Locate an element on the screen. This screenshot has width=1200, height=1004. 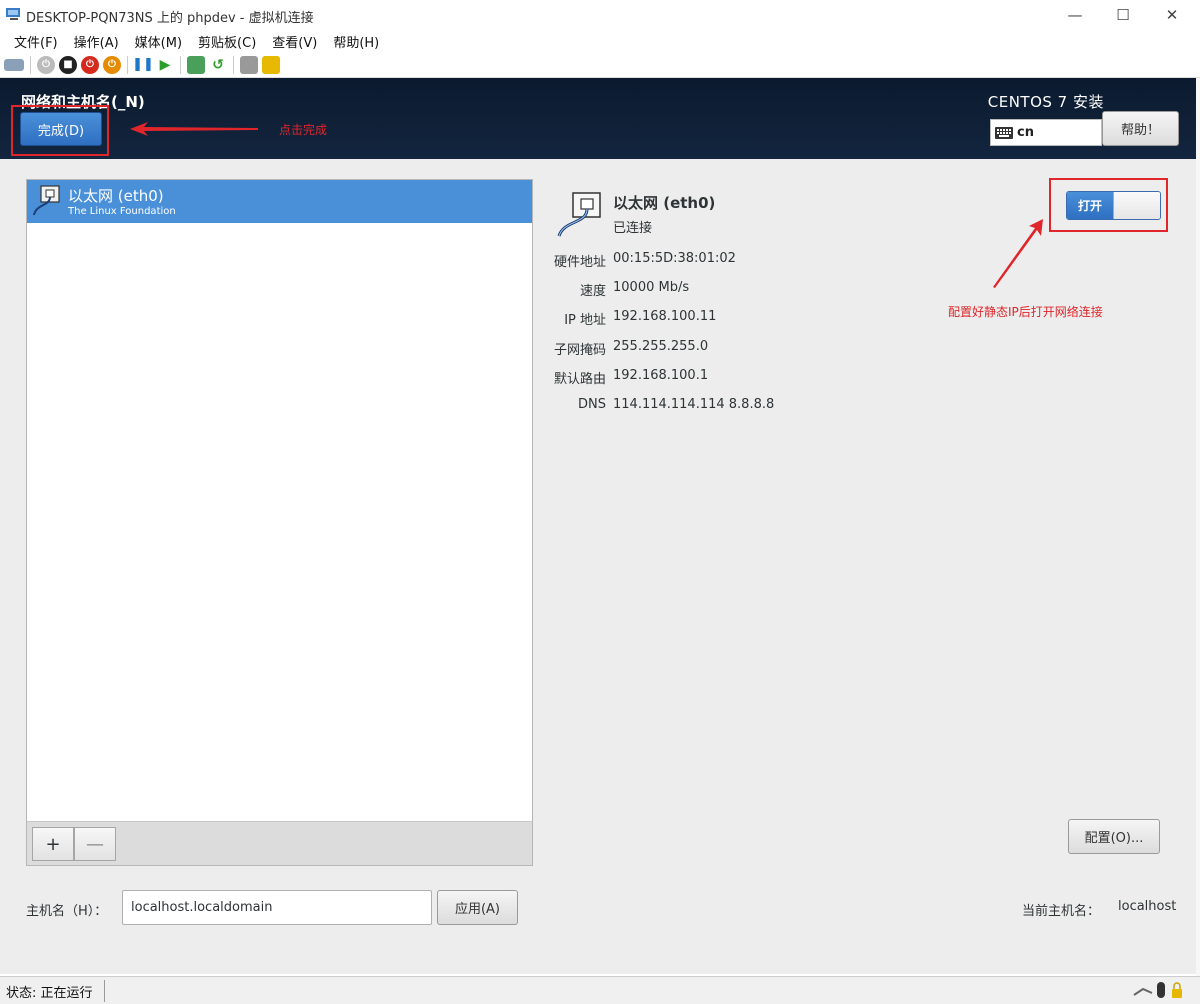
toolbar: ⏻ ■ ⏻ ⏻ ❚❚ ▶ ↺ is located at coordinates (600, 65).